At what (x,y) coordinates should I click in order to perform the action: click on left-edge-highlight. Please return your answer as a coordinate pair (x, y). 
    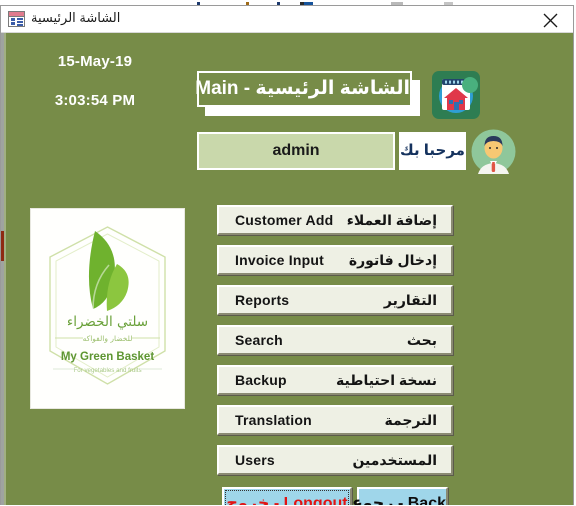
    Looking at the image, I should click on (5, 269).